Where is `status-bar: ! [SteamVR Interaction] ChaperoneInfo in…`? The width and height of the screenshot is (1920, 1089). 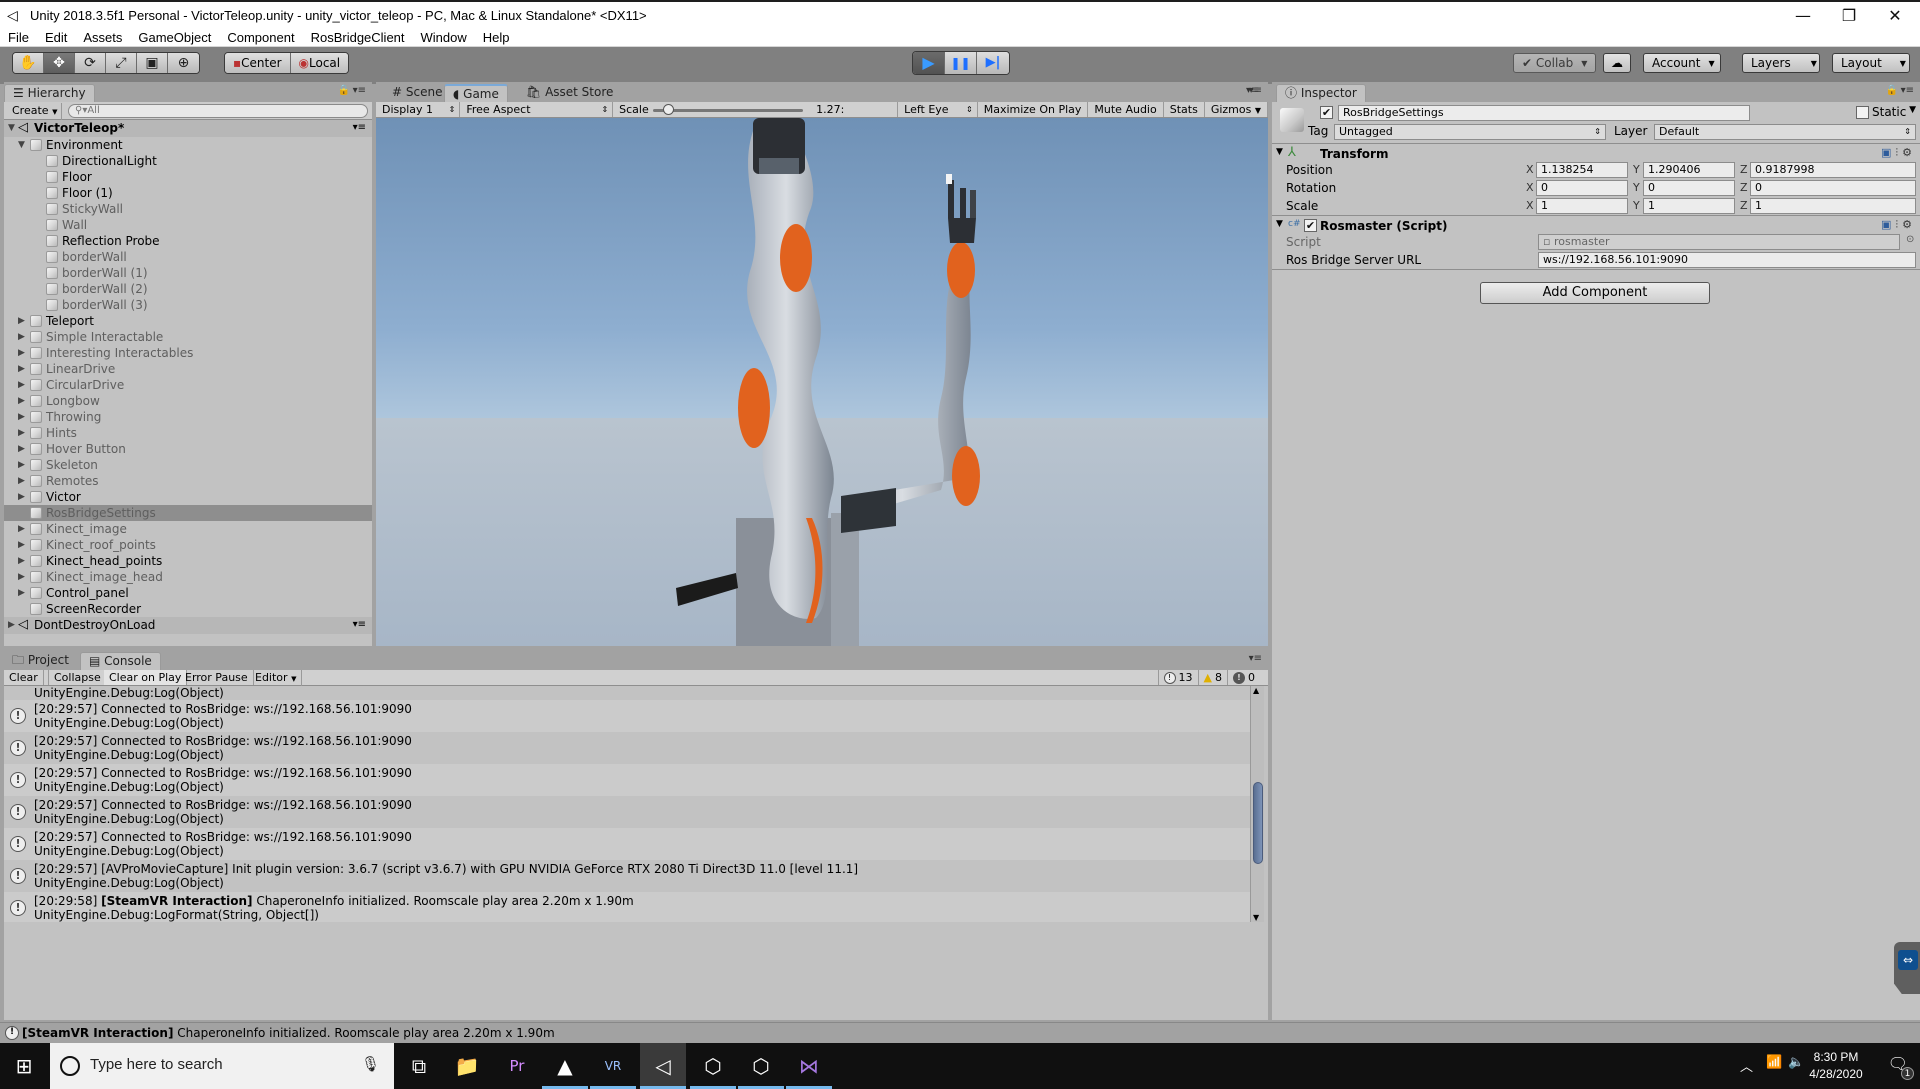
status-bar: ! [SteamVR Interaction] ChaperoneInfo in… is located at coordinates (960, 1032).